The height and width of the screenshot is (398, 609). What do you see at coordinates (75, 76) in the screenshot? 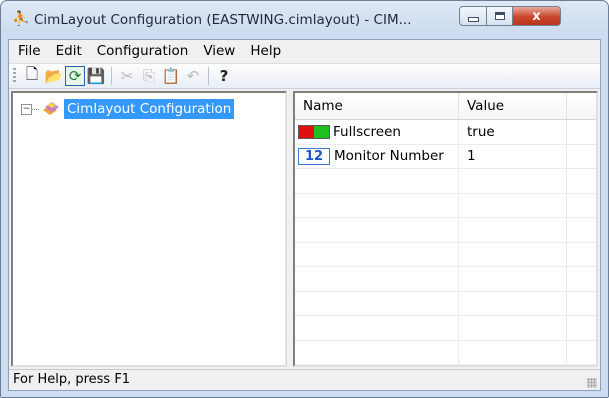
I see `refresh-icon: ⟳` at bounding box center [75, 76].